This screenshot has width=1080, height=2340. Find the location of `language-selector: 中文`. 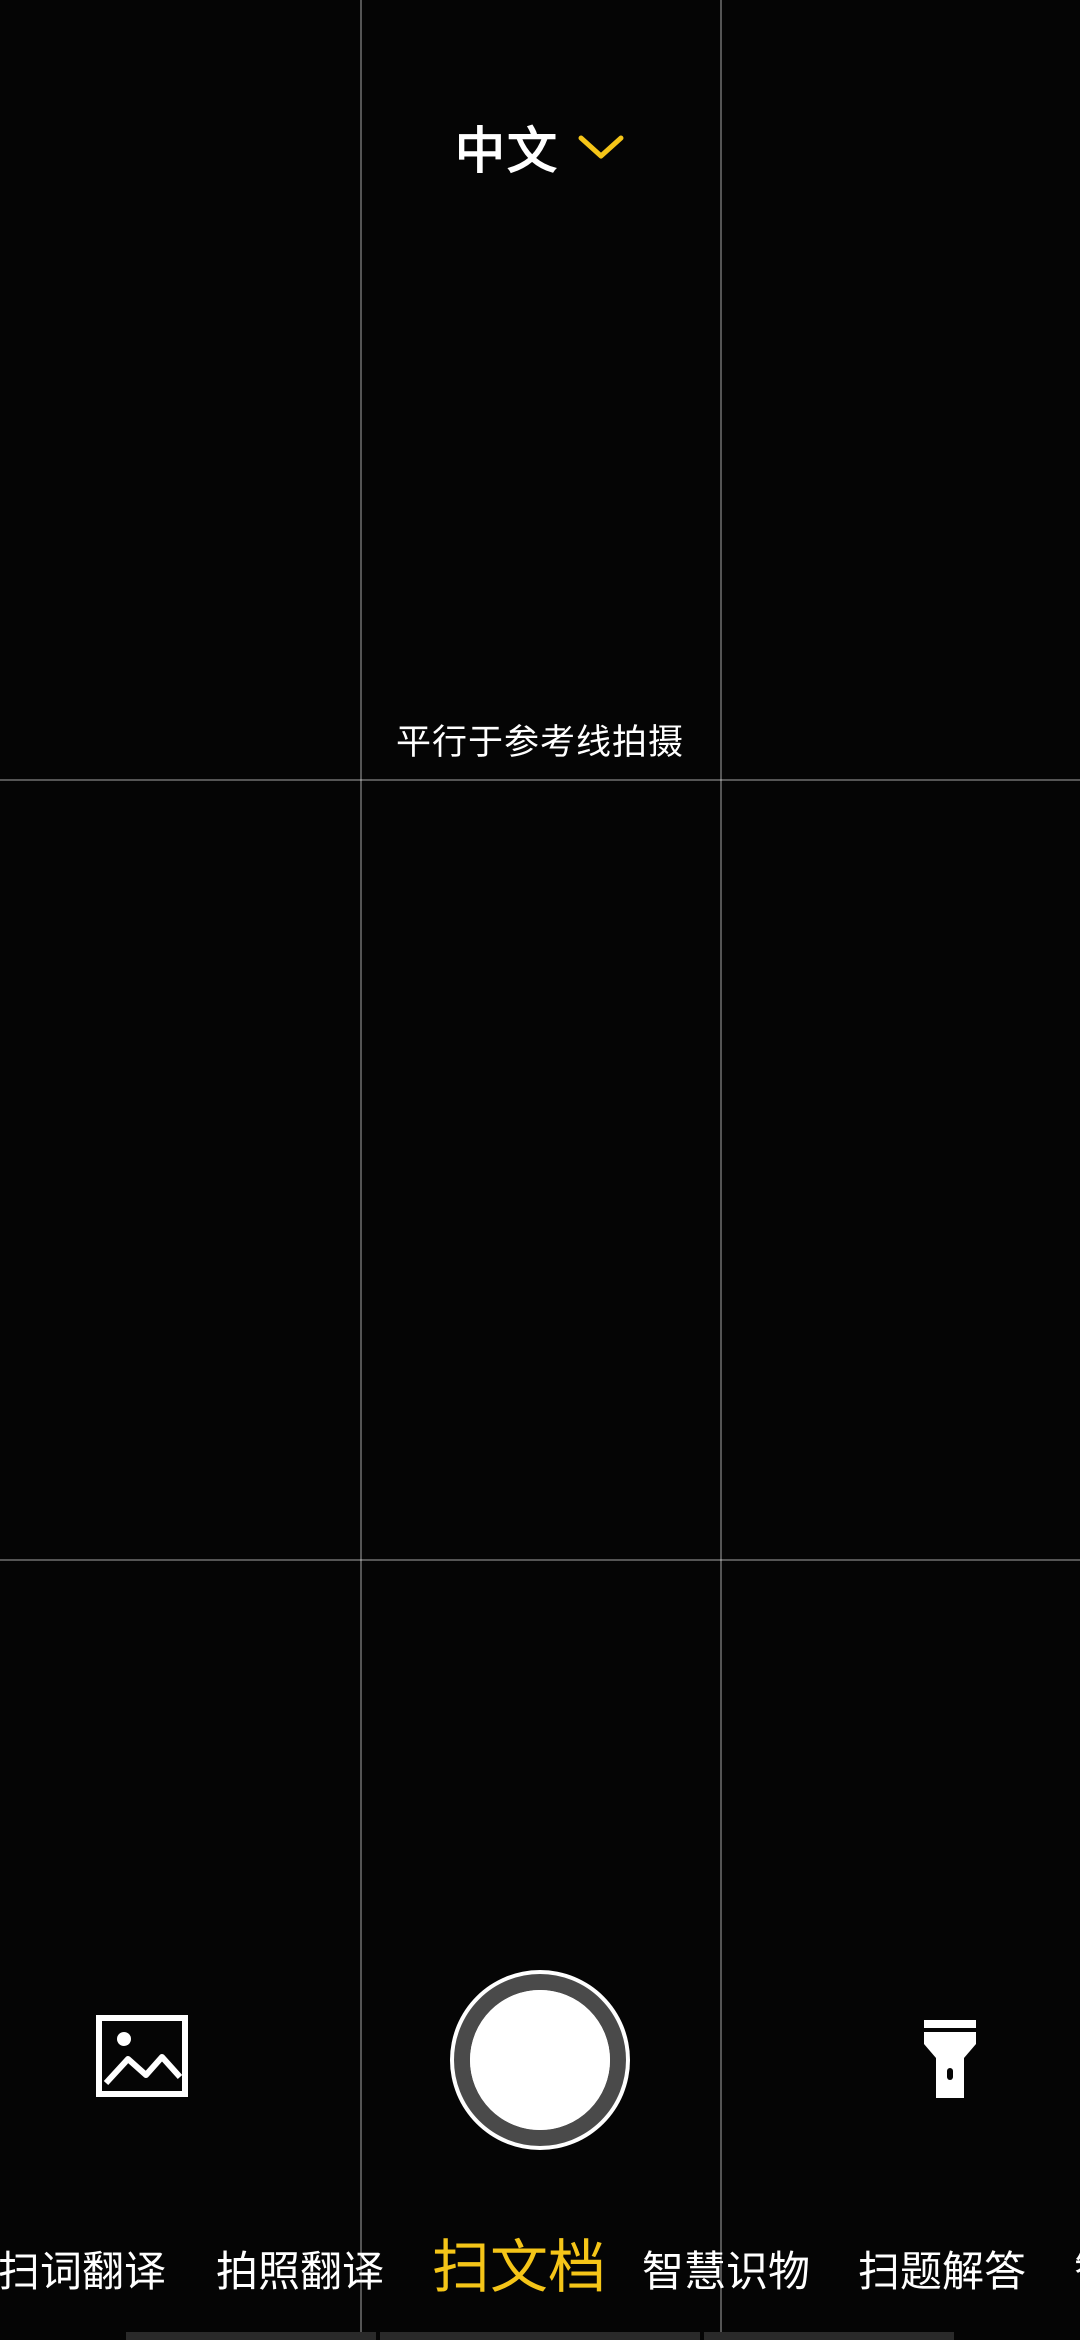

language-selector: 中文 is located at coordinates (540, 147).